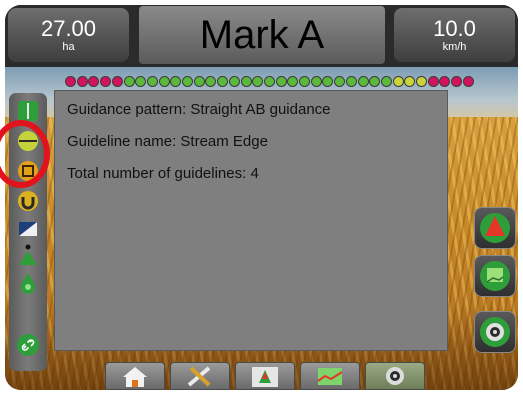  I want to click on camera-tab, so click(395, 376).